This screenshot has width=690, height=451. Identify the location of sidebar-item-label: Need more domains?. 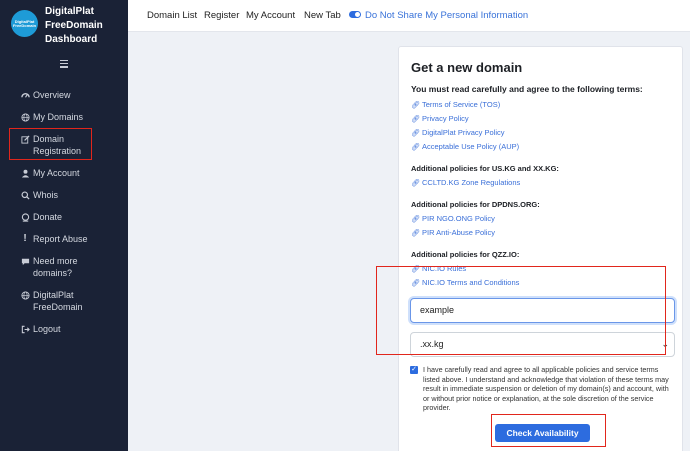
(55, 267).